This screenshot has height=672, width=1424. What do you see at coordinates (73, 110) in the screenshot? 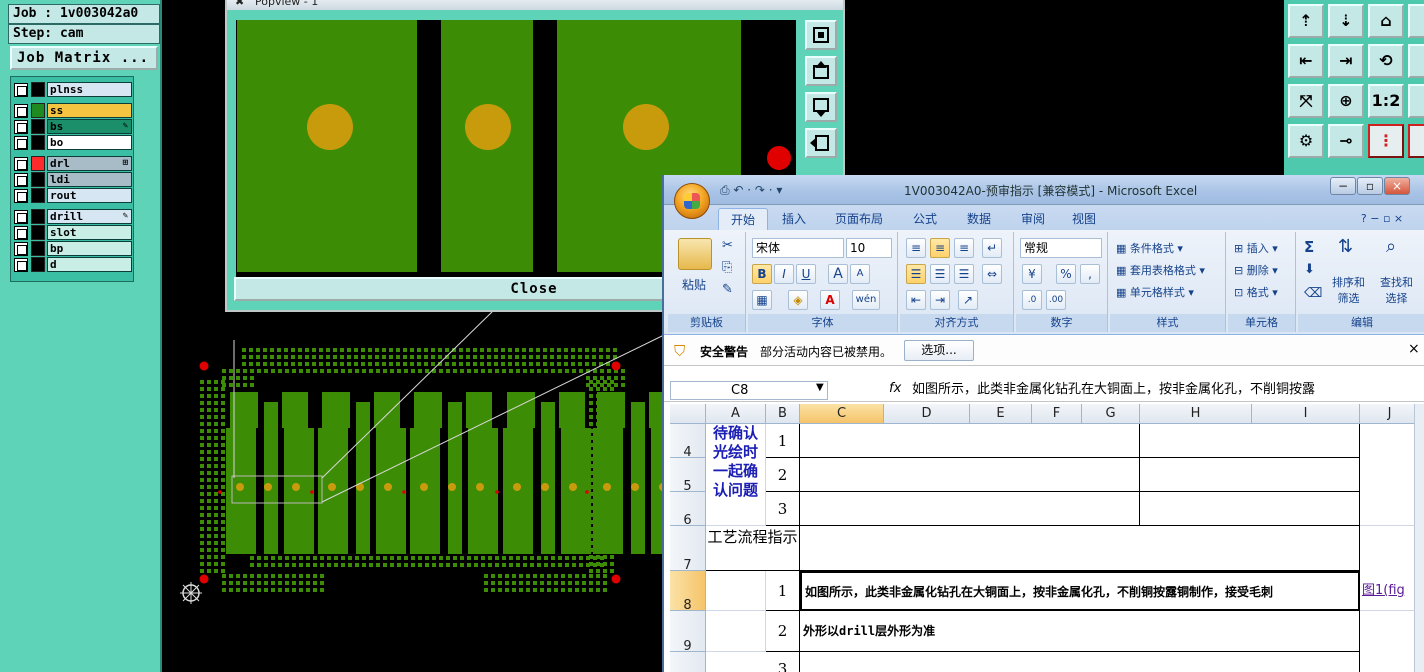
I see `layer-row-ss: ss` at bounding box center [73, 110].